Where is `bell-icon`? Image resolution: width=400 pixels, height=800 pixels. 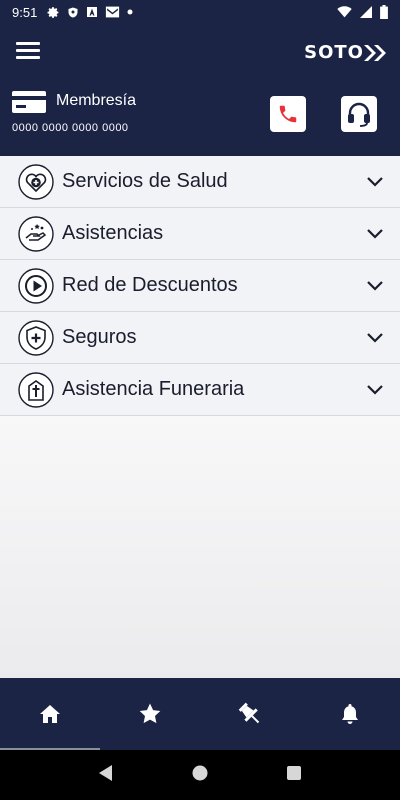 bell-icon is located at coordinates (350, 714).